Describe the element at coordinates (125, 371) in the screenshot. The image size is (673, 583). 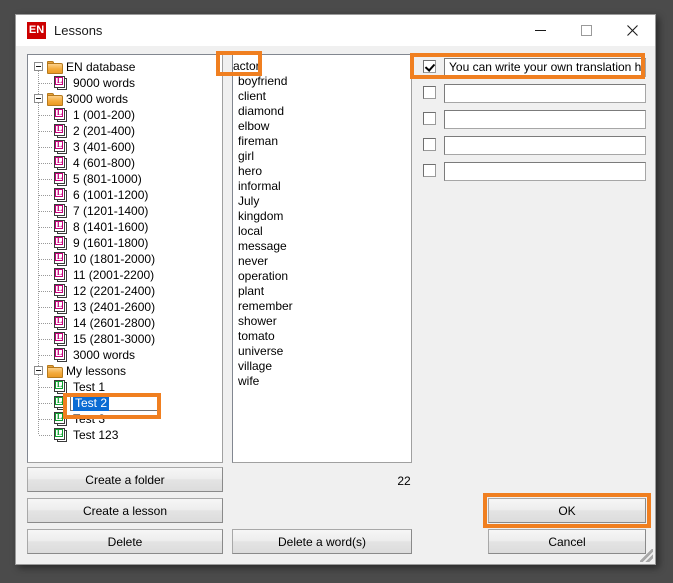
I see `tree-node: My lessons` at that location.